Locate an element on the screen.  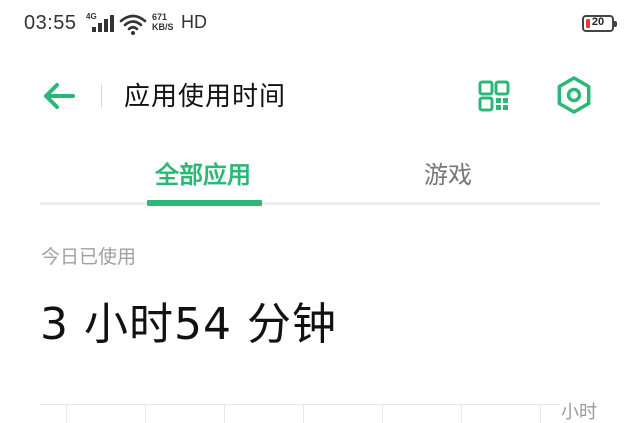
back-button is located at coordinates (60, 96).